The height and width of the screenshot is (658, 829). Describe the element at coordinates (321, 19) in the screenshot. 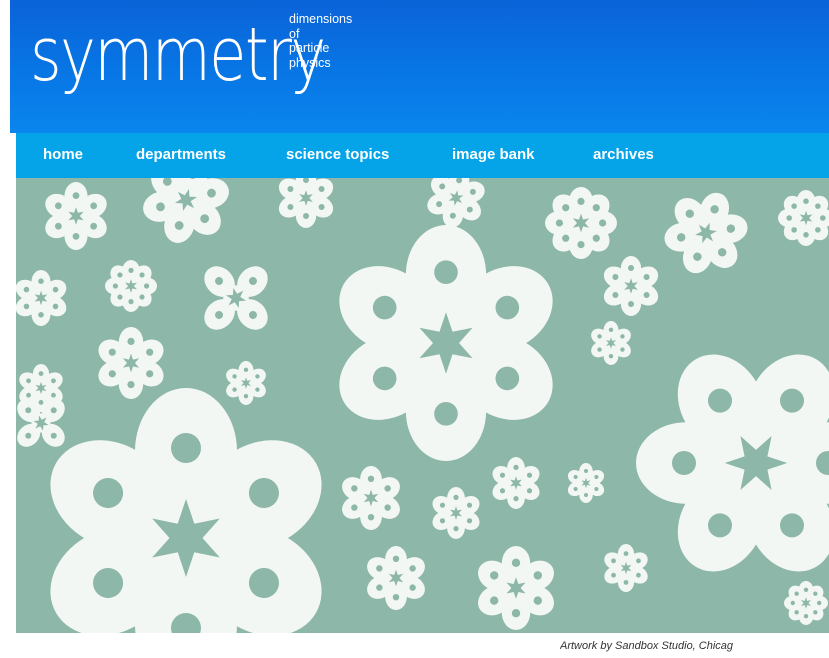

I see `tagline-line: dimensions` at that location.